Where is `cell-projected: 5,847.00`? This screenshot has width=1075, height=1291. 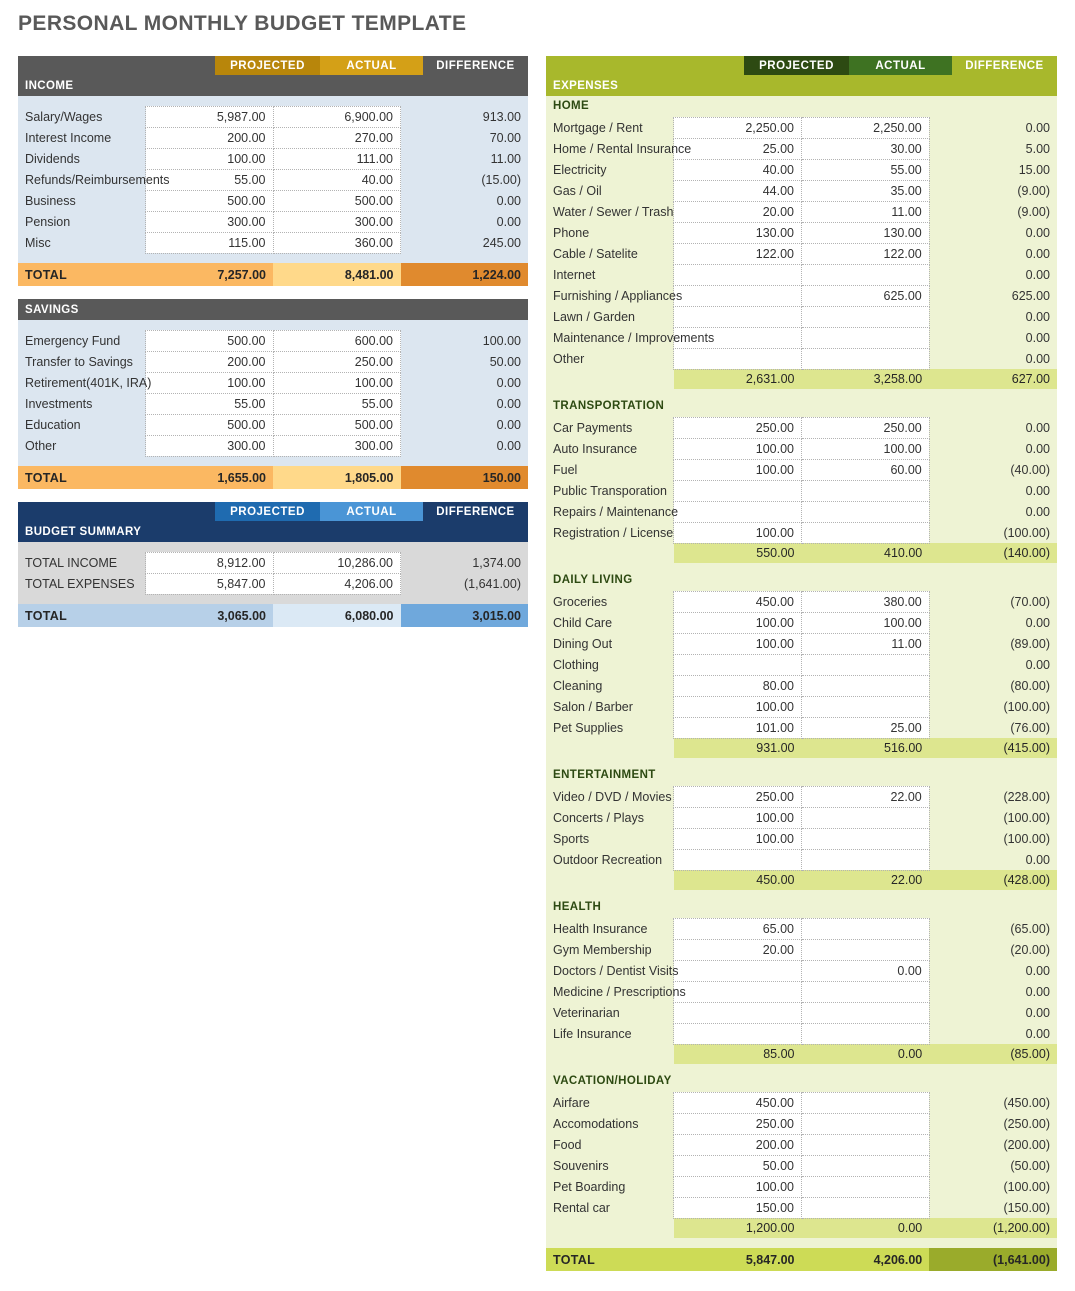
cell-projected: 5,847.00 is located at coordinates (209, 583).